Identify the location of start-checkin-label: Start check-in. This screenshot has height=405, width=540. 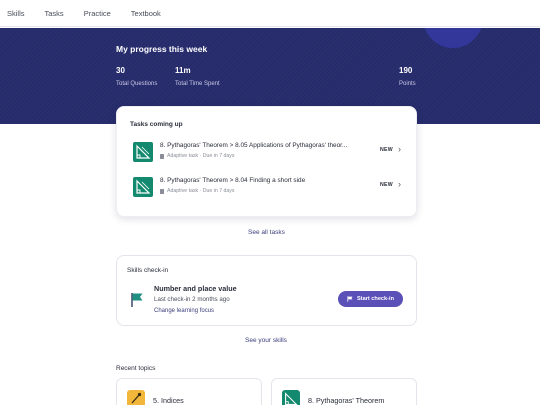
(375, 299).